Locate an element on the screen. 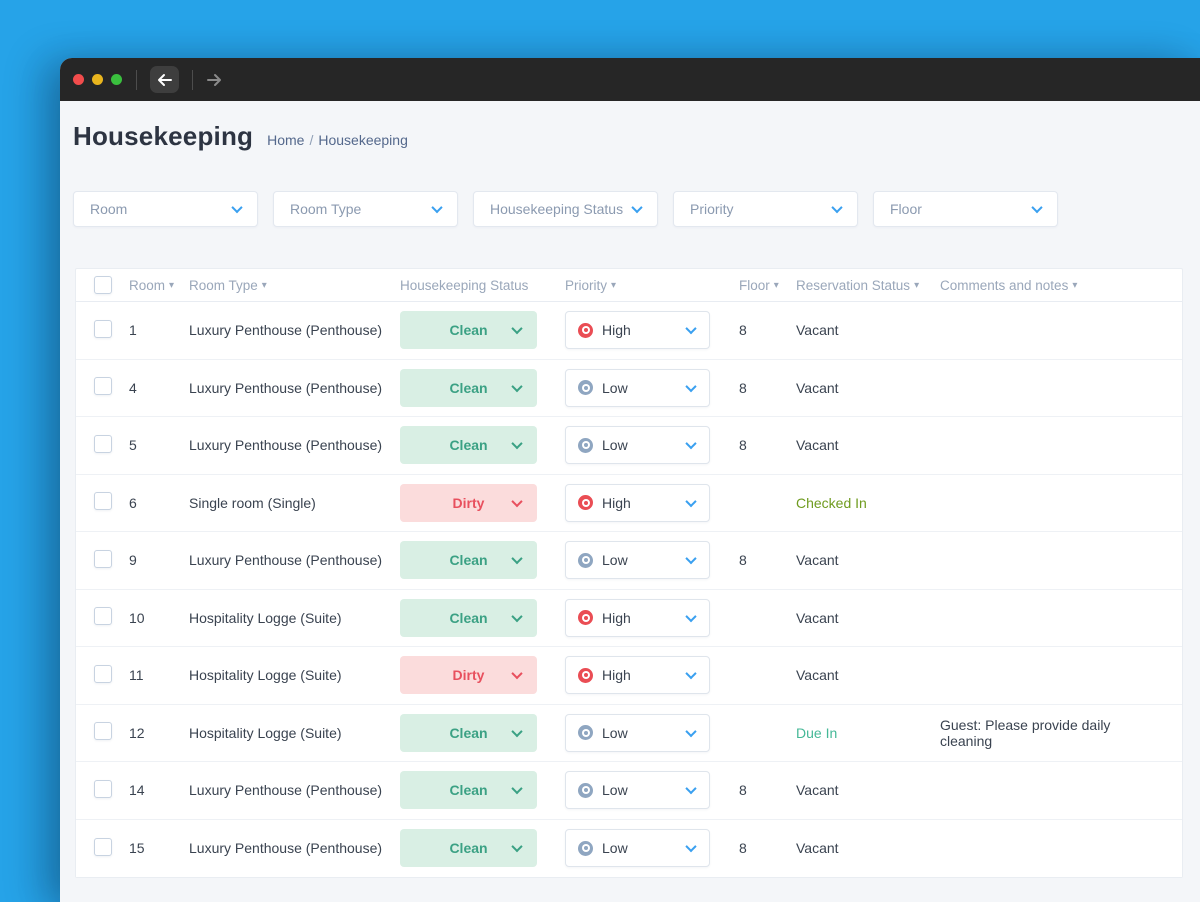 The image size is (1200, 902). filter-priority-select: Priority is located at coordinates (765, 209).